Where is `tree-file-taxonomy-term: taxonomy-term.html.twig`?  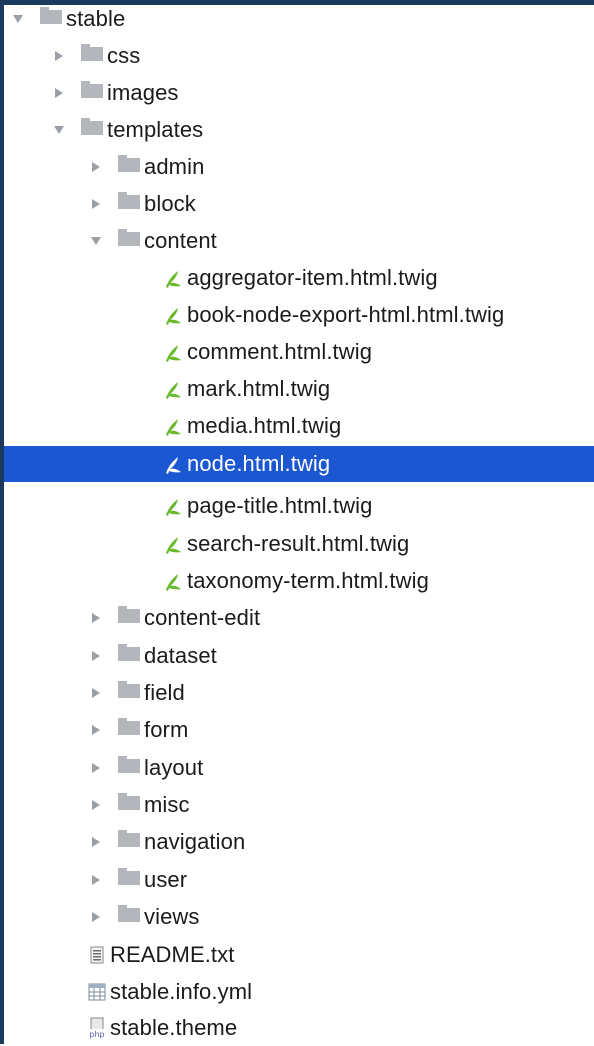 tree-file-taxonomy-term: taxonomy-term.html.twig is located at coordinates (299, 580).